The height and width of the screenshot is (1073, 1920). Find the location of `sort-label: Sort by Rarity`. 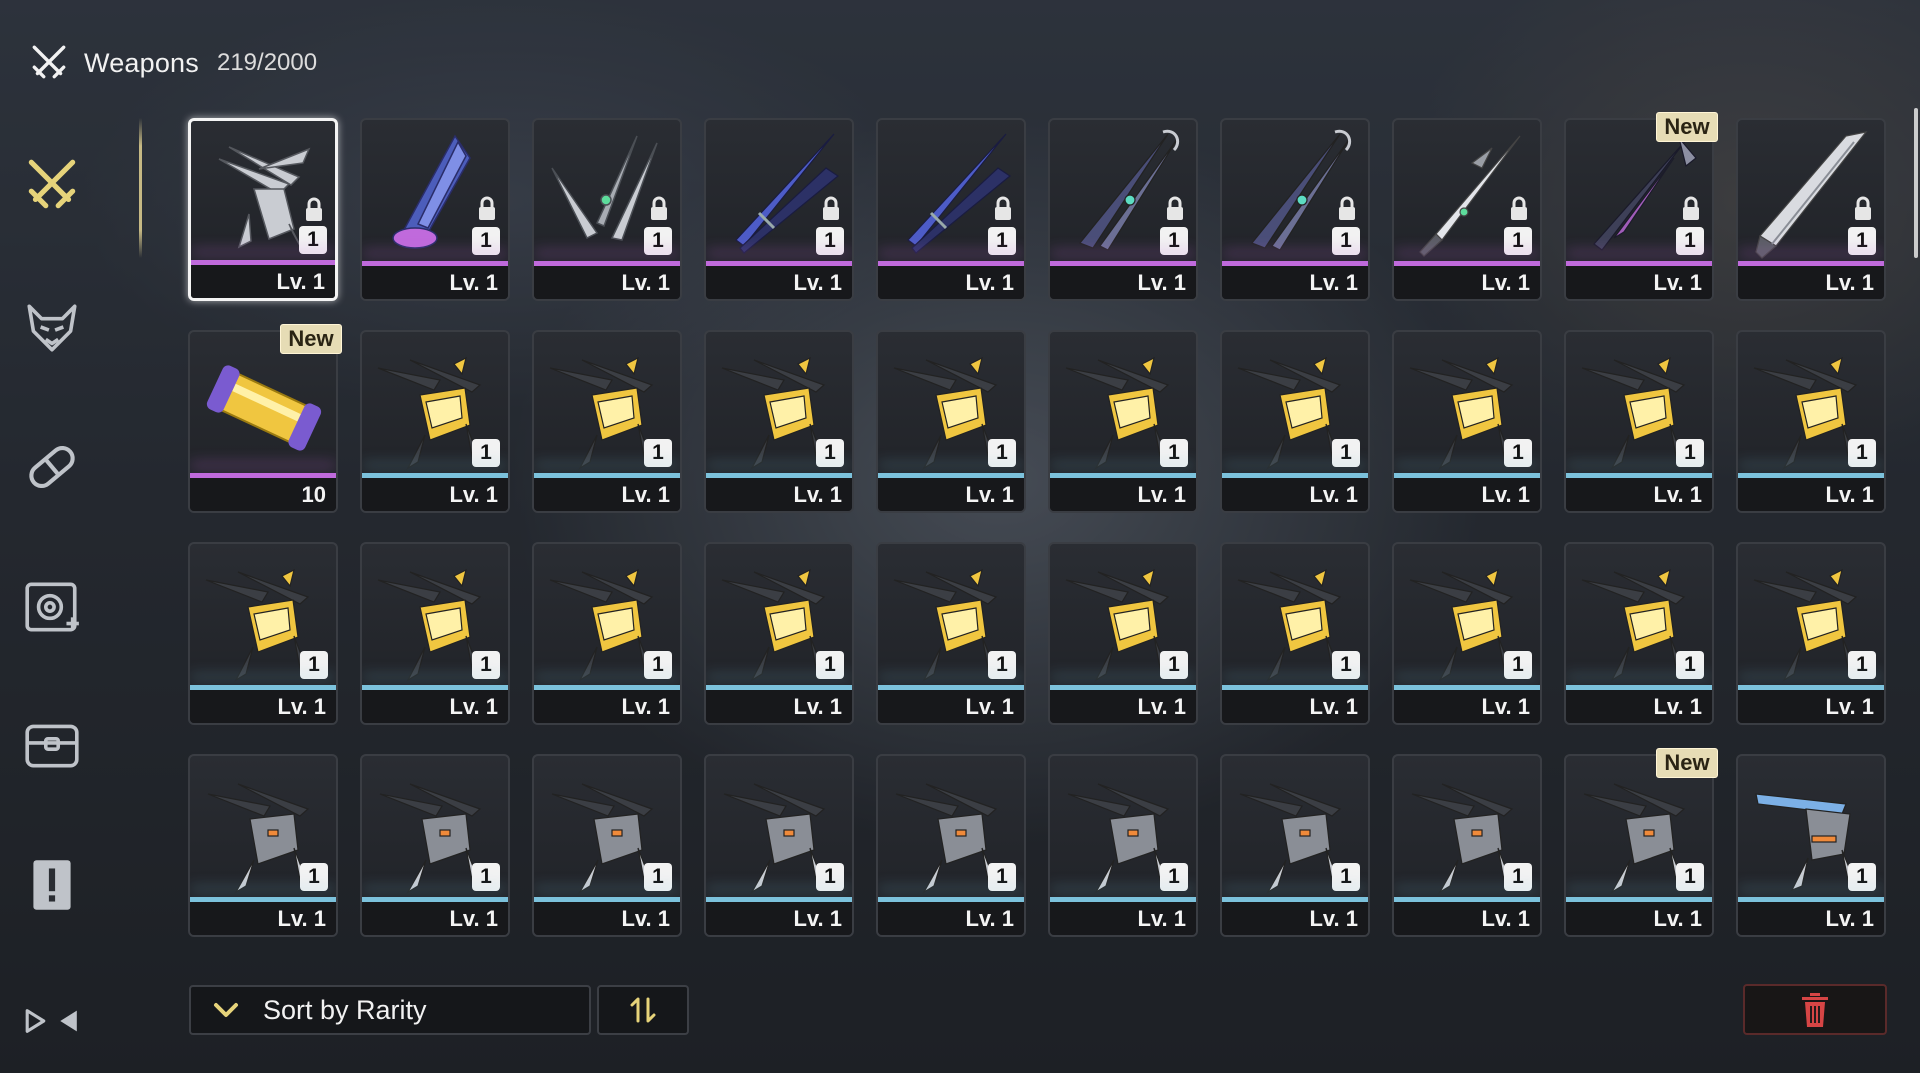

sort-label: Sort by Rarity is located at coordinates (345, 1009).